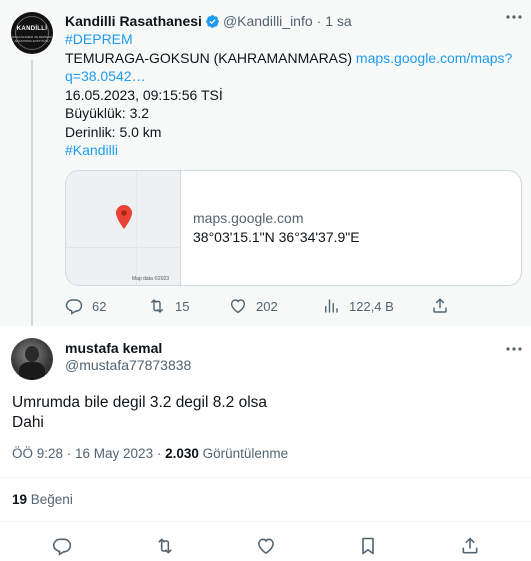  What do you see at coordinates (20, 499) in the screenshot?
I see `likes-count: 19` at bounding box center [20, 499].